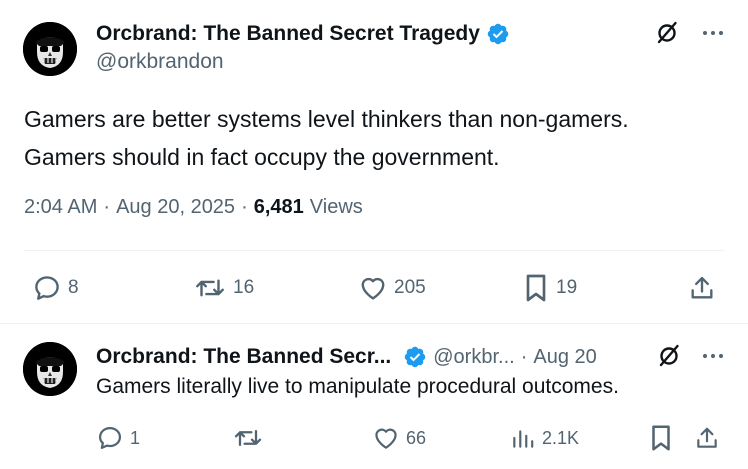 The width and height of the screenshot is (748, 469). What do you see at coordinates (160, 62) in the screenshot?
I see `author-handle: @orkbrandon` at bounding box center [160, 62].